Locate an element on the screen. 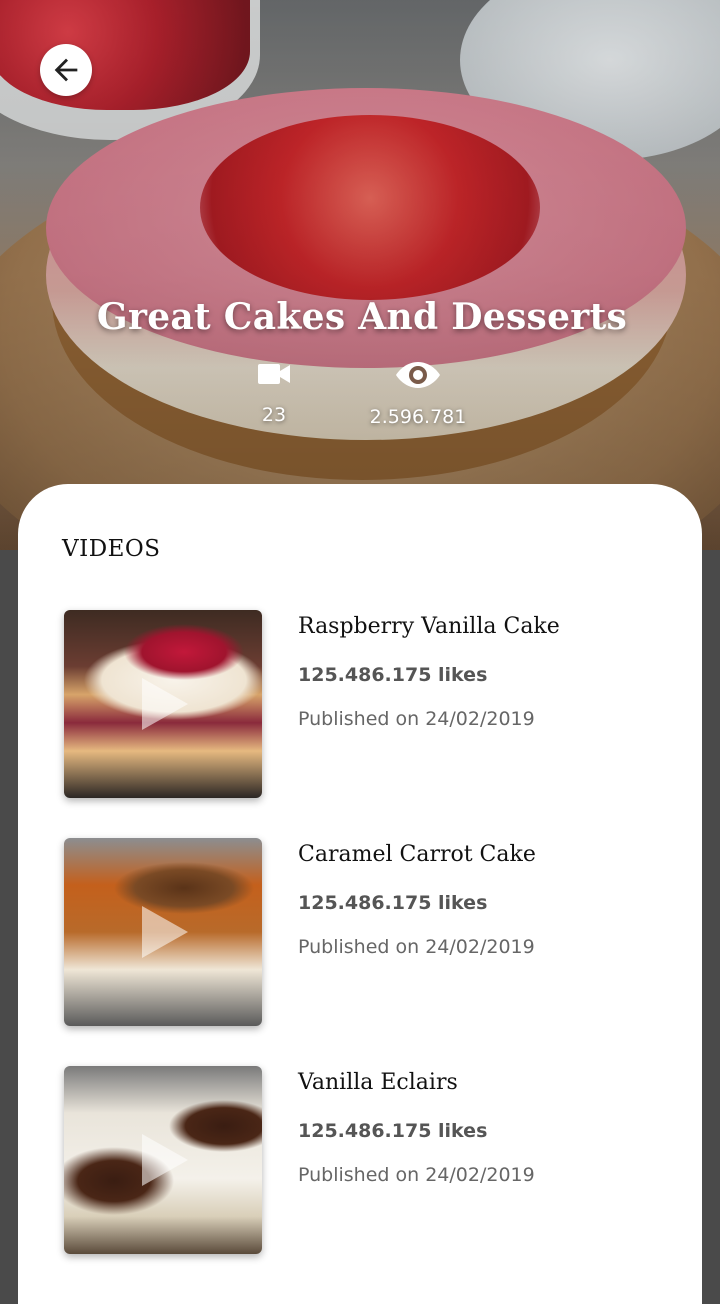  view-count-stat: 2.596.781 is located at coordinates (418, 394).